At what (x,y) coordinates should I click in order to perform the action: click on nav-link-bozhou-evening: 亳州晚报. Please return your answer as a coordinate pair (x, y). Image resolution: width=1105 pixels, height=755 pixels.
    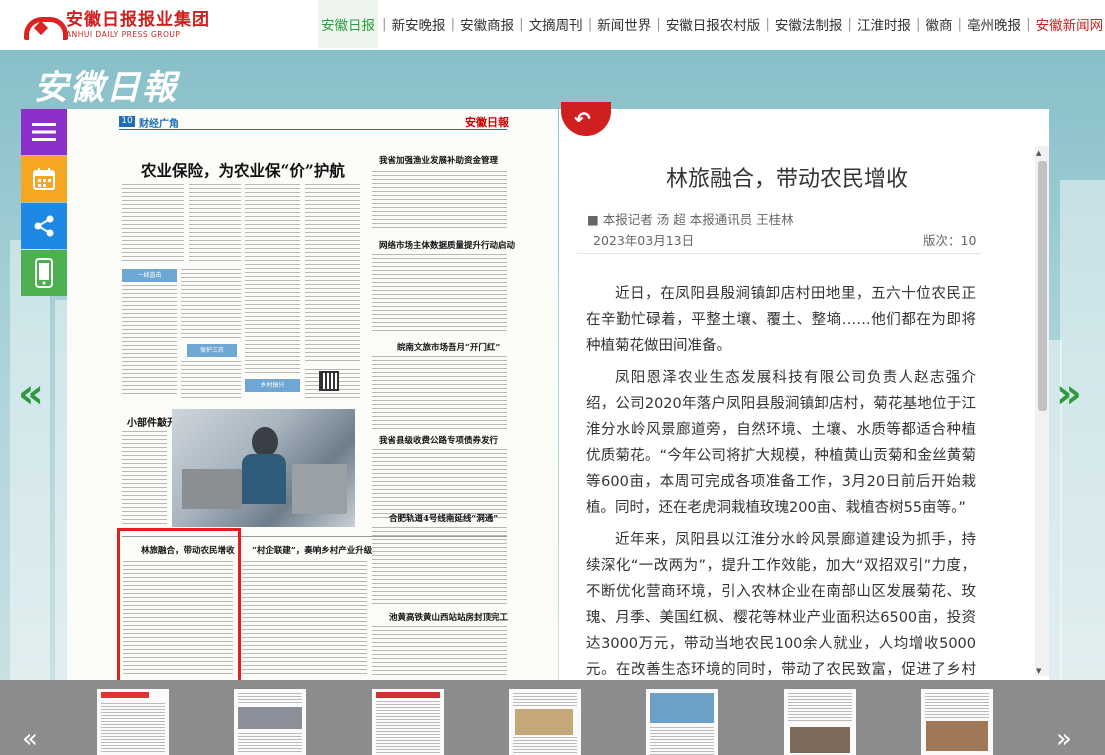
    Looking at the image, I should click on (994, 24).